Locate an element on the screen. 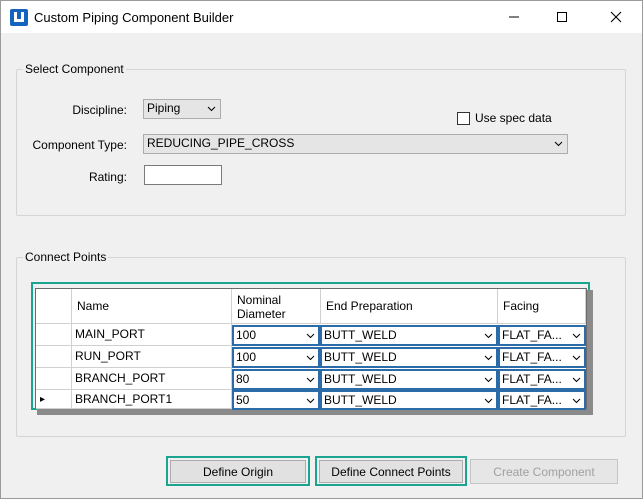 The height and width of the screenshot is (499, 643). col-header-diameter: Nominal Diameter is located at coordinates (276, 306).